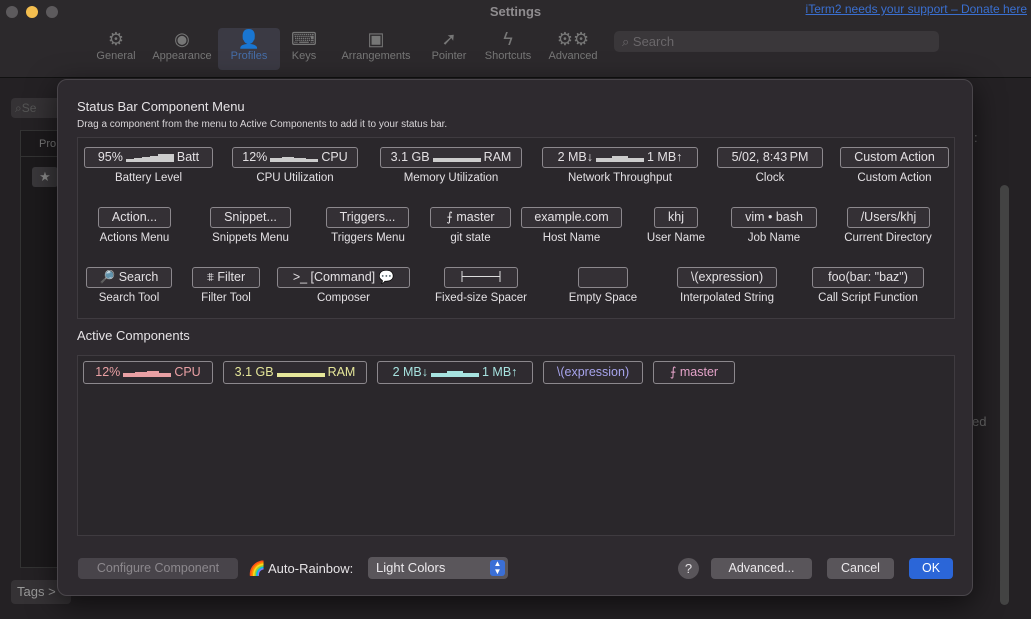 The image size is (1031, 619). I want to click on ok-button: OK, so click(931, 568).